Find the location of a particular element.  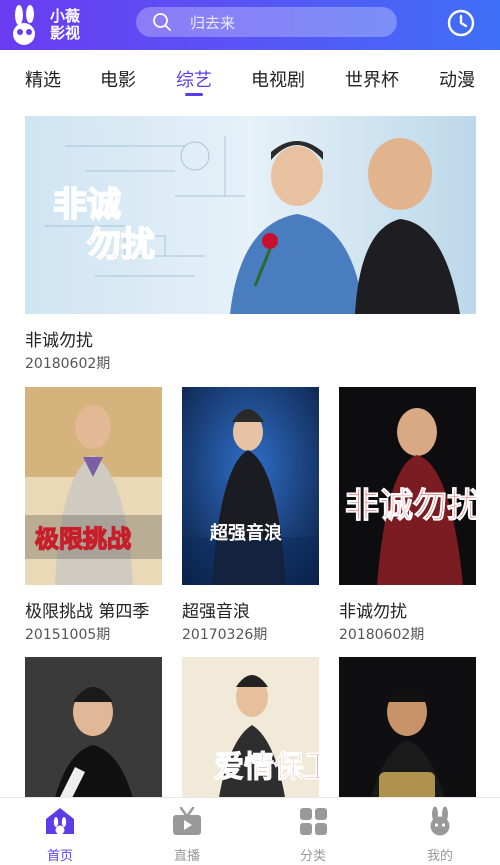

nav-categories: 分类 is located at coordinates (313, 831).